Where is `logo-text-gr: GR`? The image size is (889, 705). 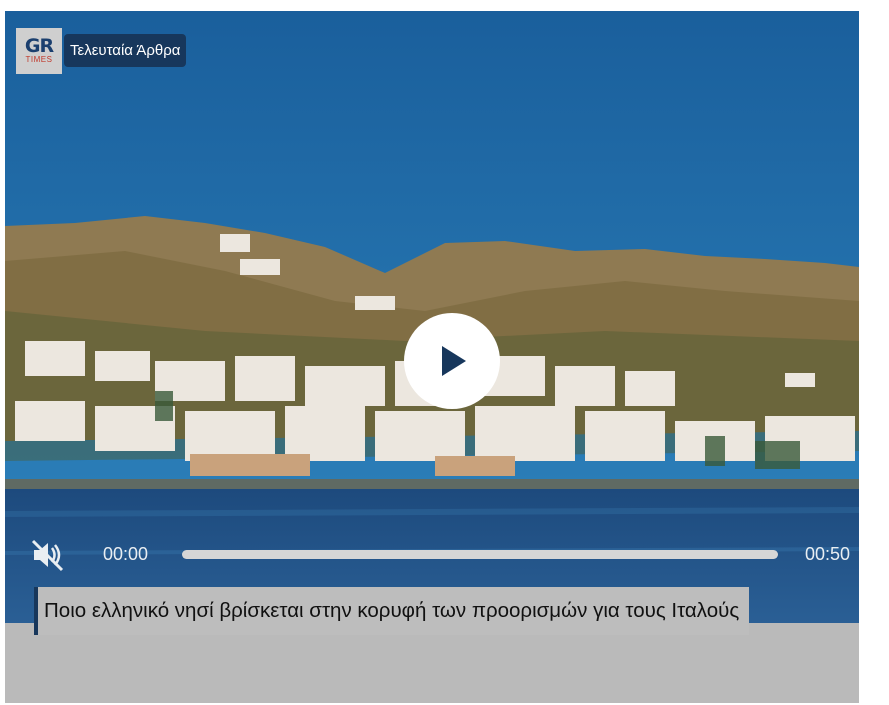 logo-text-gr: GR is located at coordinates (39, 46).